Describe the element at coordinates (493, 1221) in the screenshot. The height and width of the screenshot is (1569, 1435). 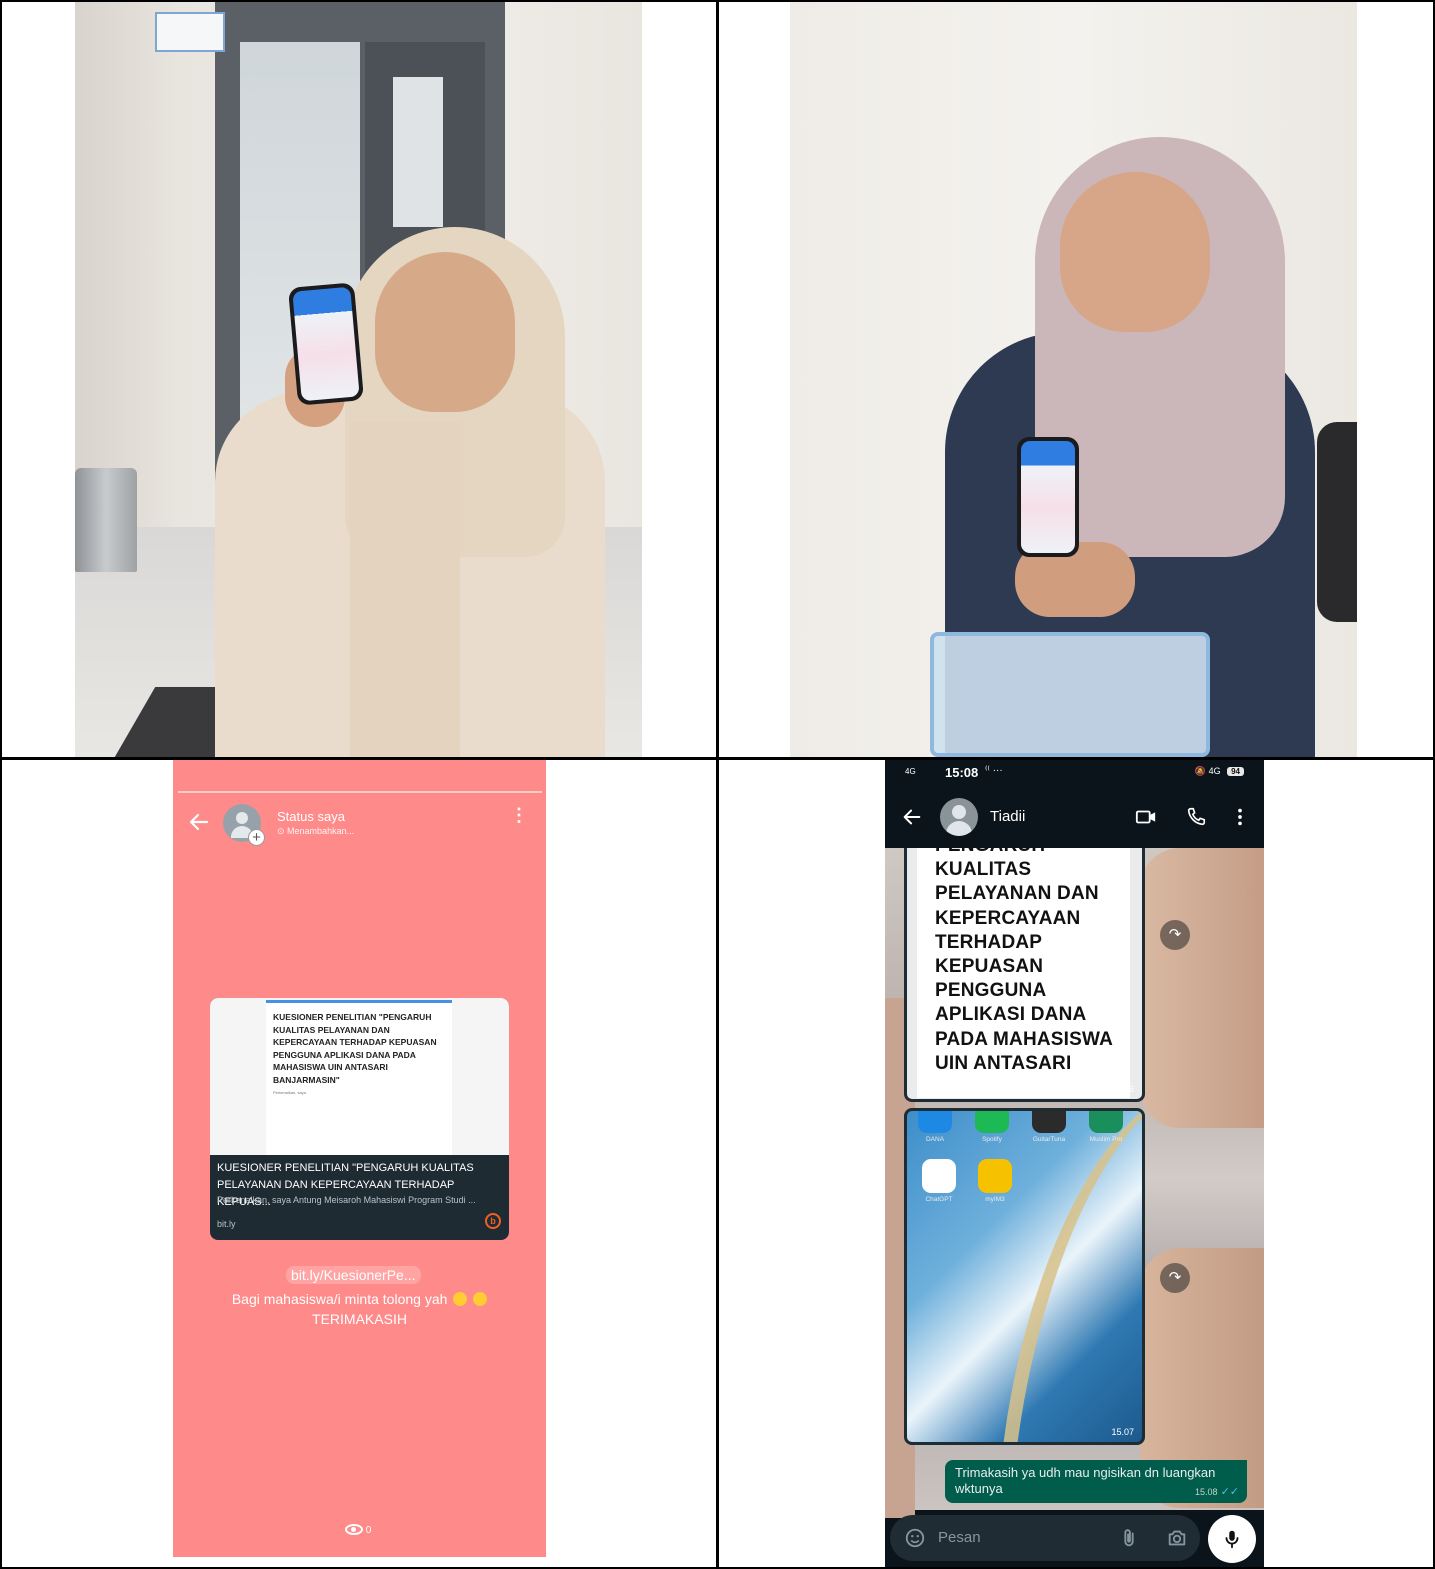
I see `bitly-logo-icon: b` at that location.